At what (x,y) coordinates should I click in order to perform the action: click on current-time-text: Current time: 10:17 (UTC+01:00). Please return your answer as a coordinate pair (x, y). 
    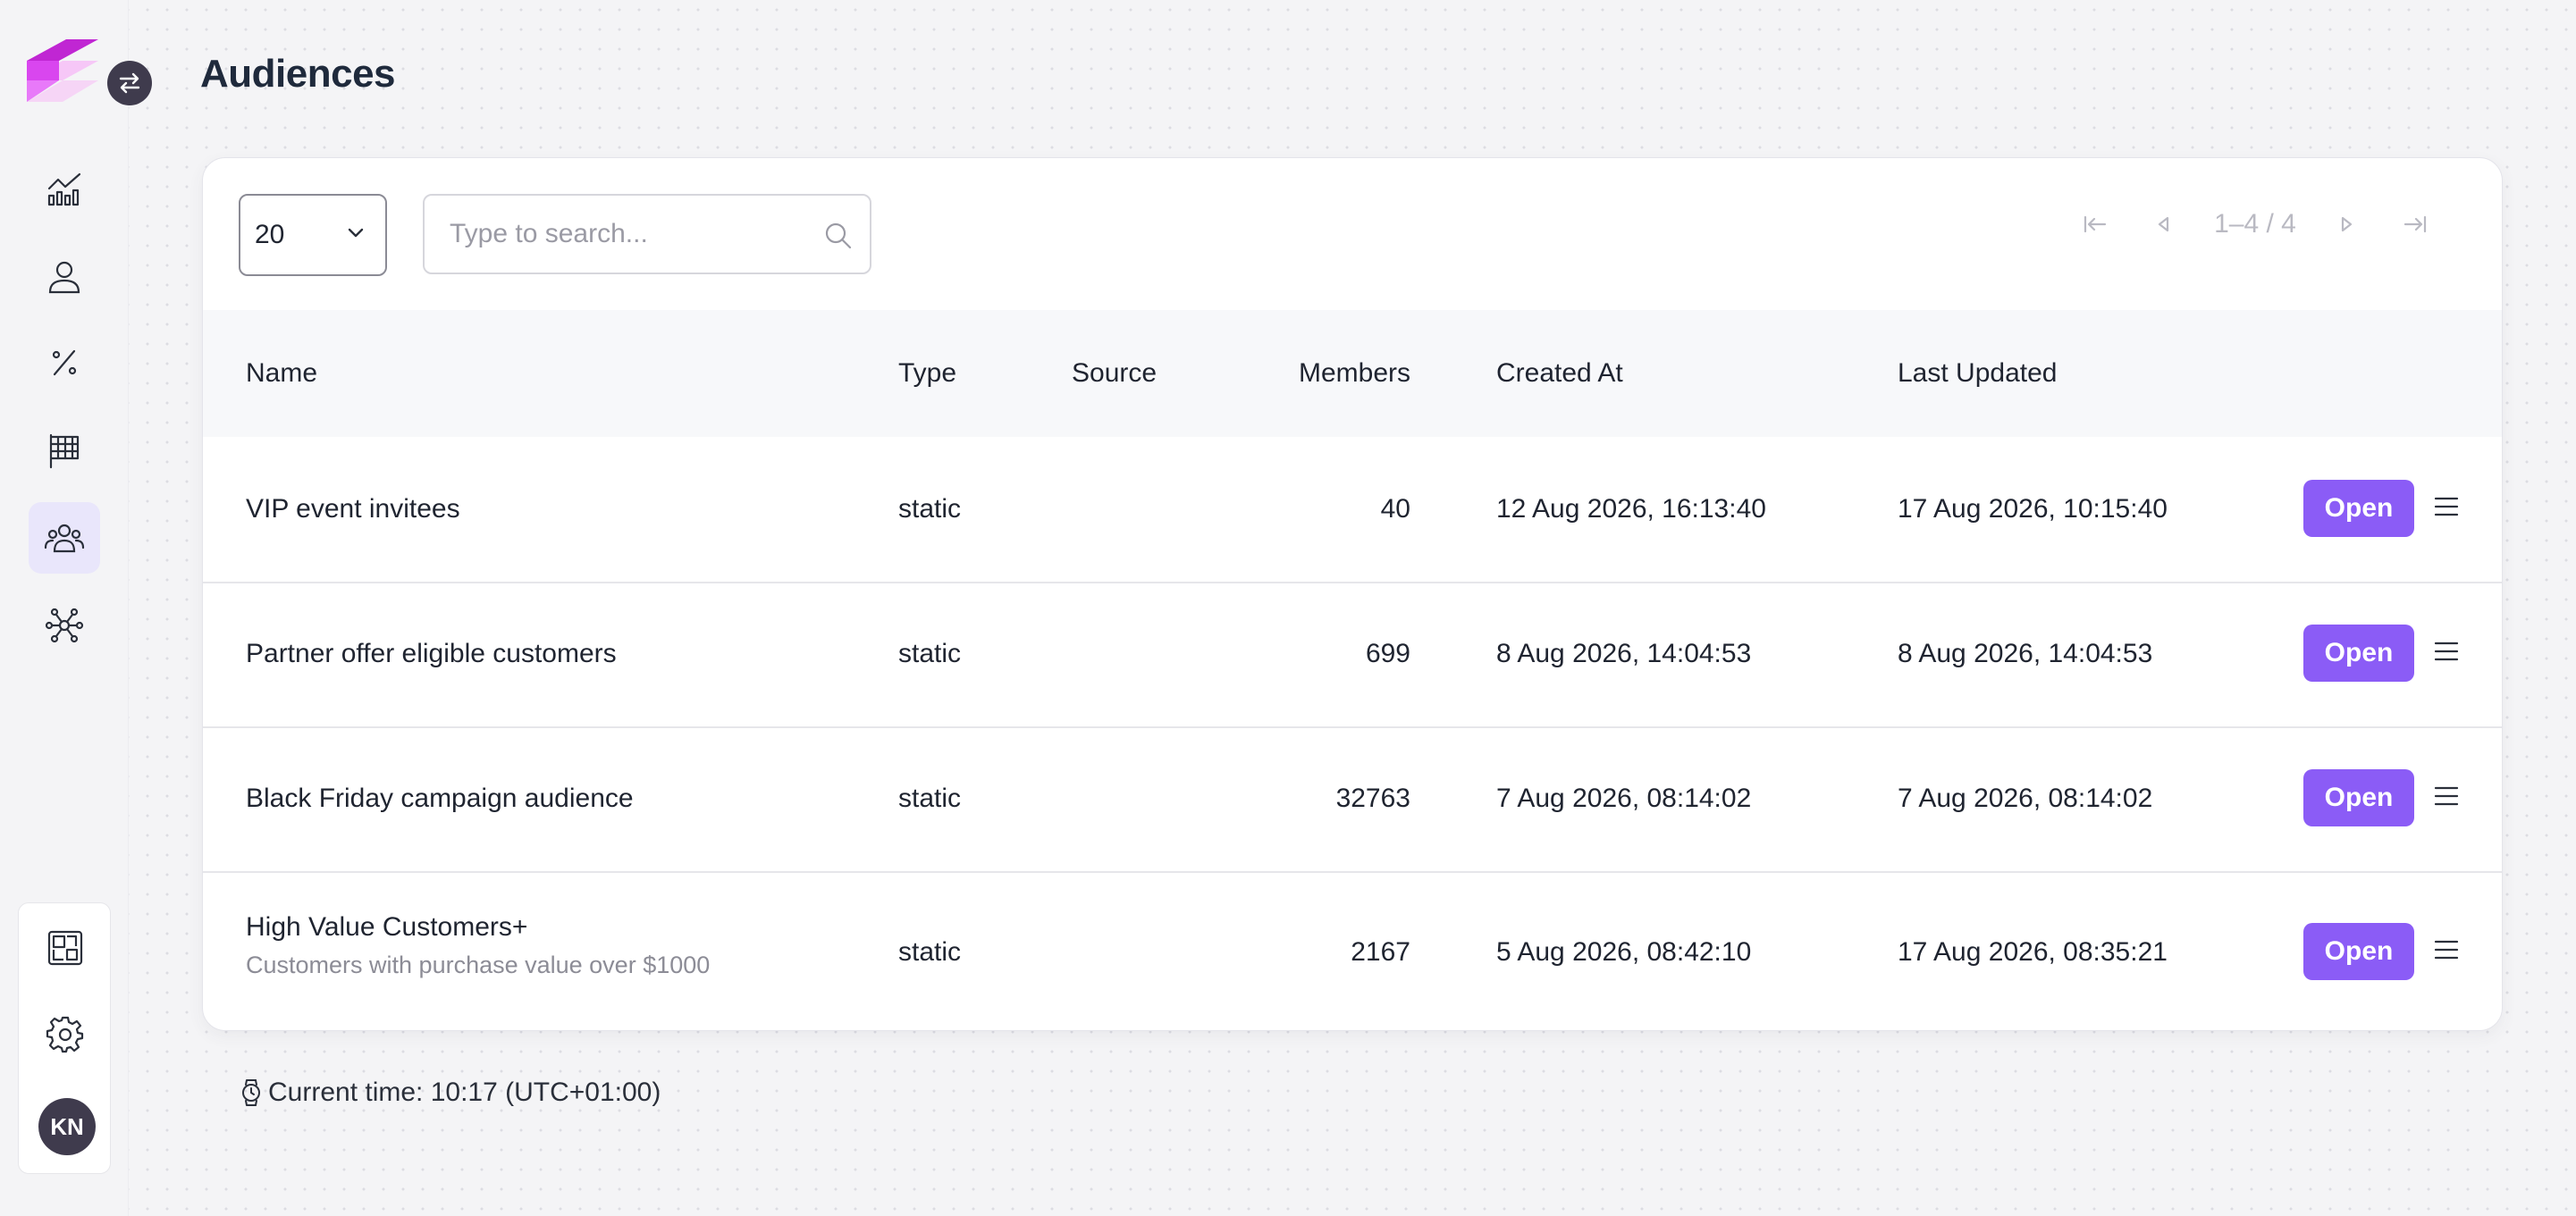
    Looking at the image, I should click on (465, 1092).